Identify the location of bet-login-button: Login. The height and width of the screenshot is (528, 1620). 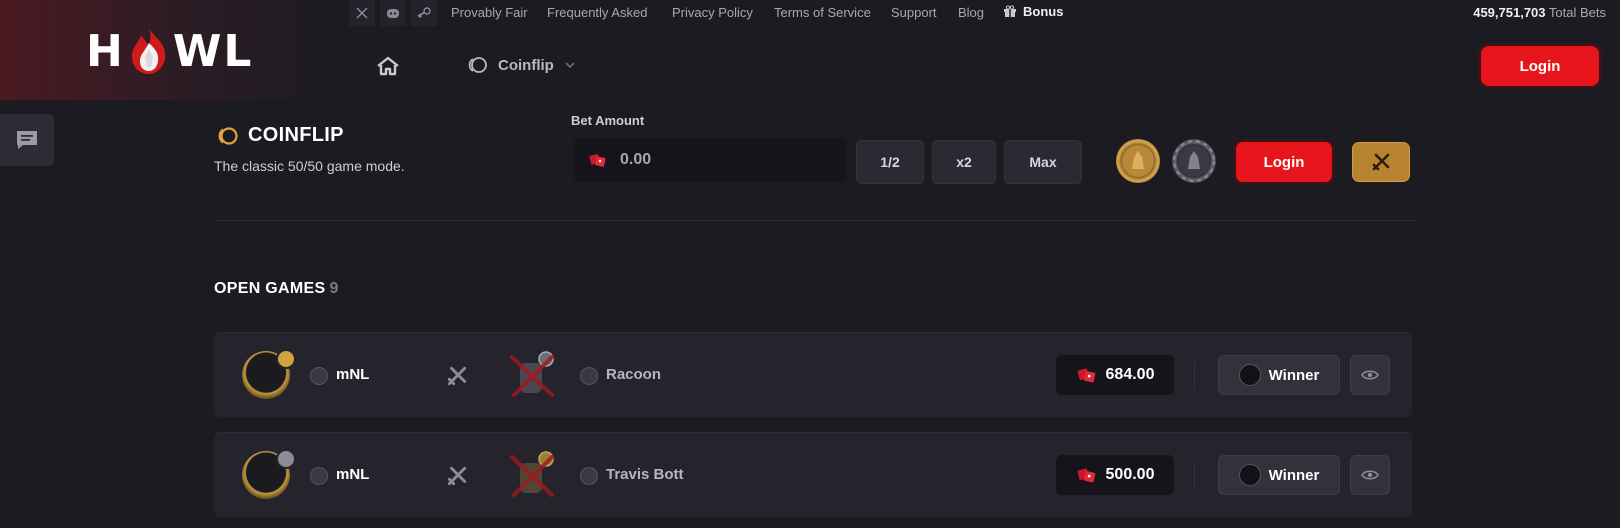
(1284, 162).